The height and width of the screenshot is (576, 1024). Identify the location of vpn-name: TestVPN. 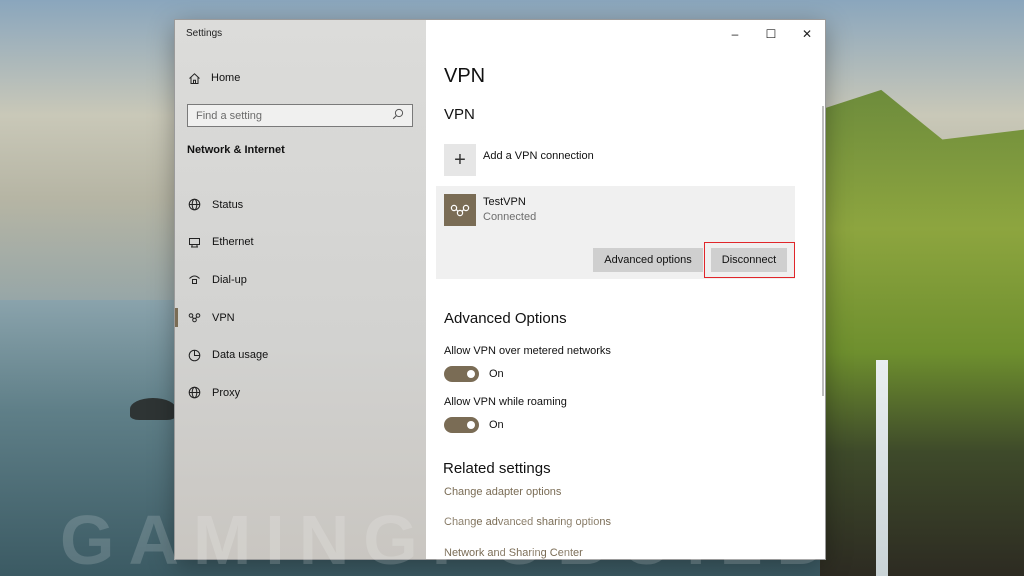
(504, 202).